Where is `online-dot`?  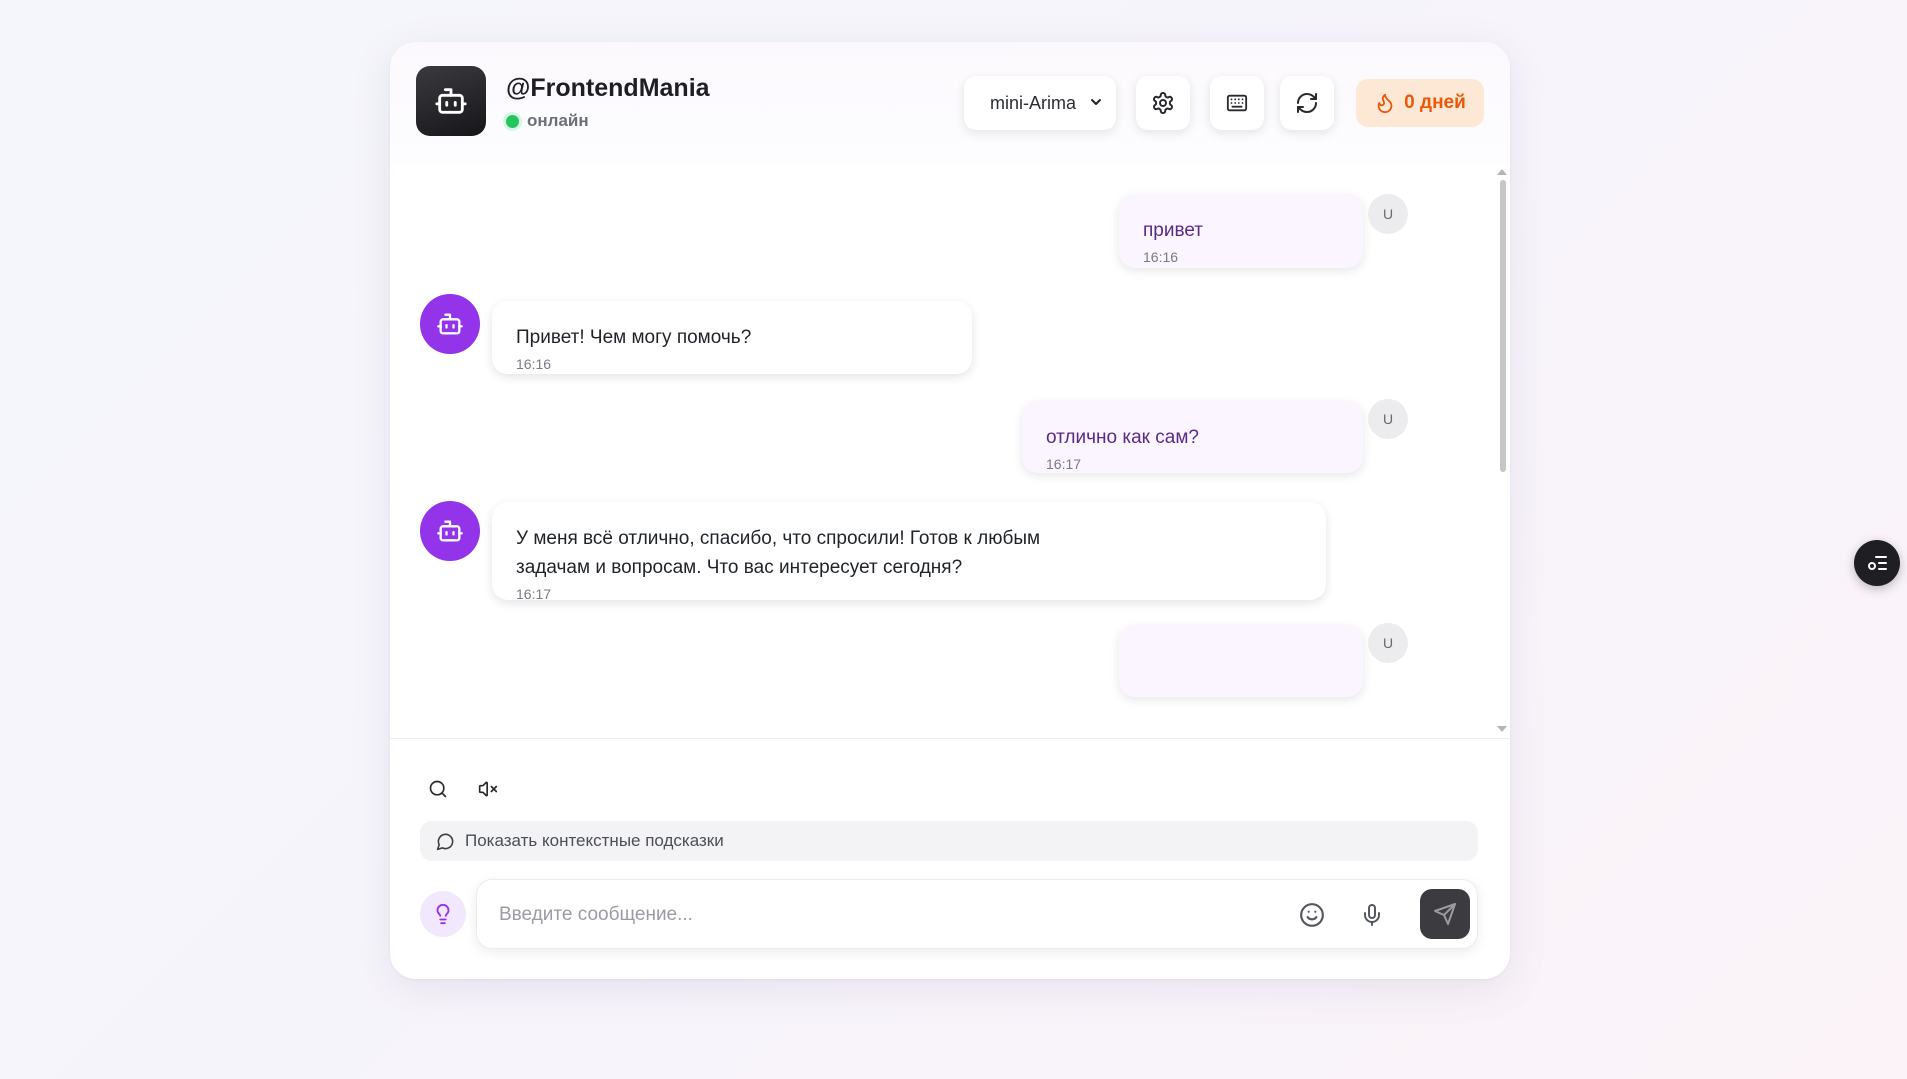 online-dot is located at coordinates (512, 121).